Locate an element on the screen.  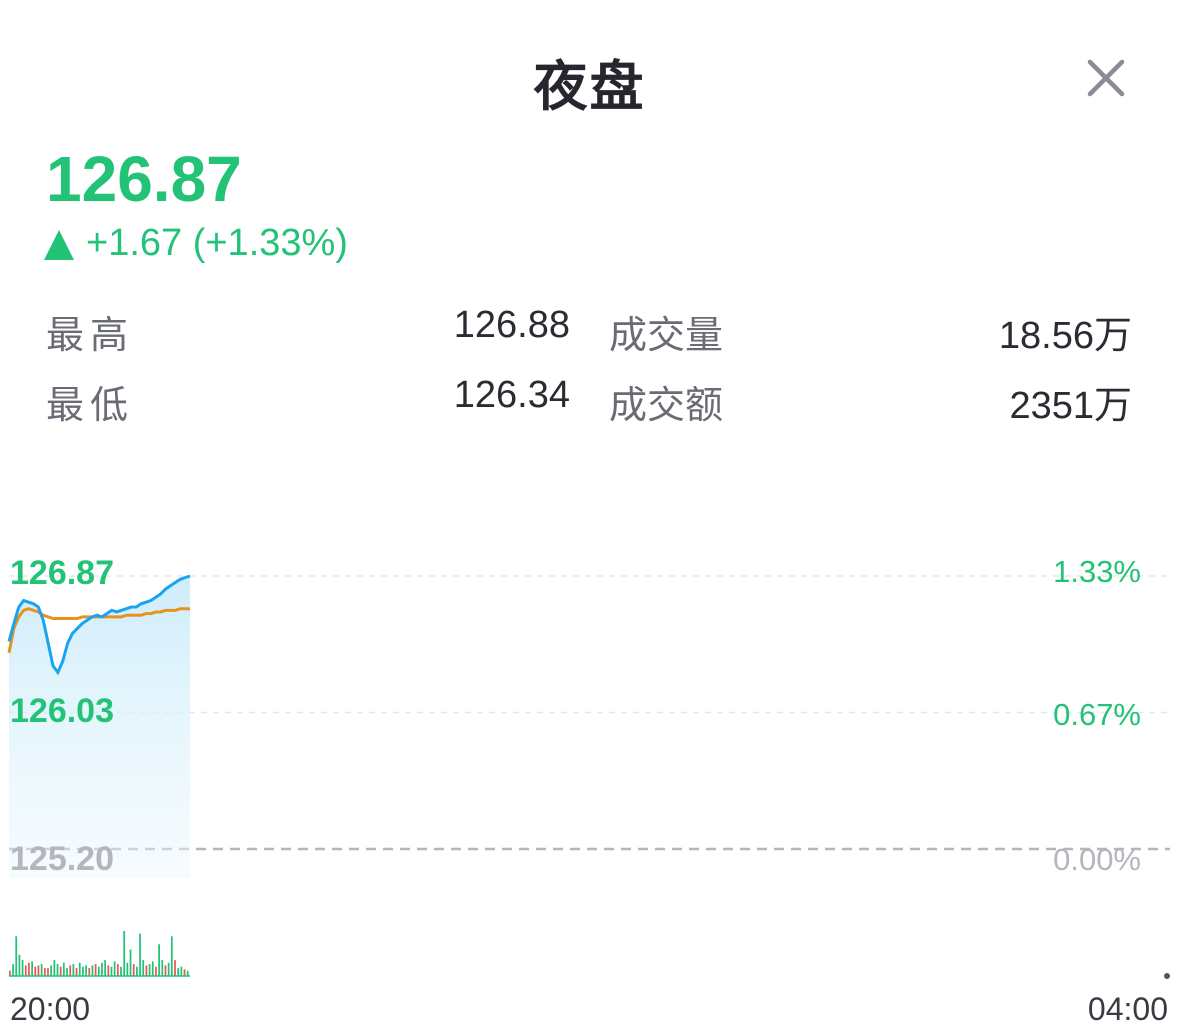
y-left-tick-mid: 126.03 is located at coordinates (62, 711).